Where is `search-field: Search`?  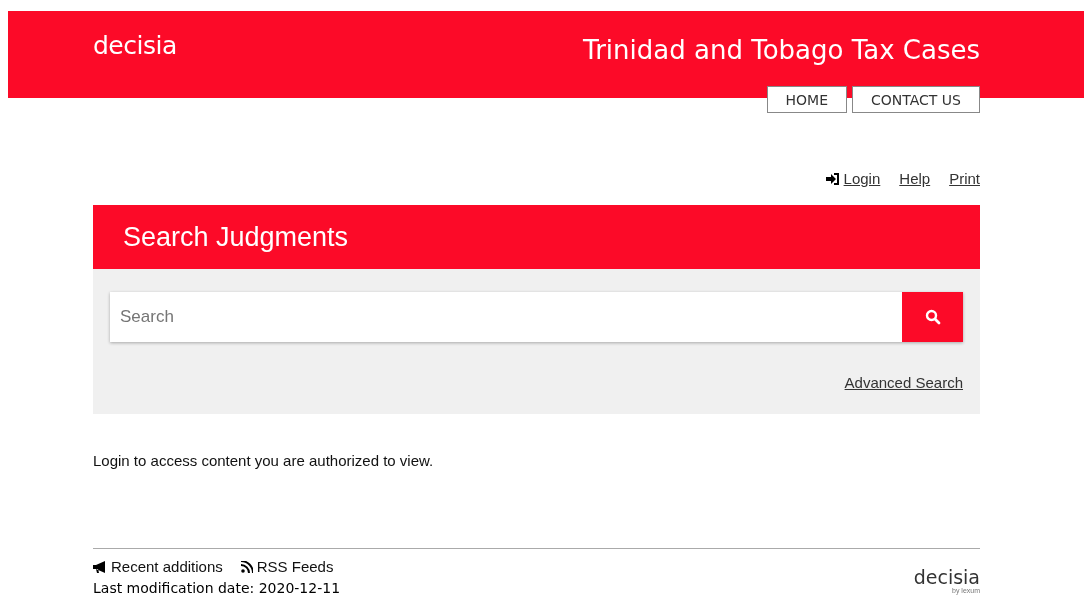 search-field: Search is located at coordinates (506, 317).